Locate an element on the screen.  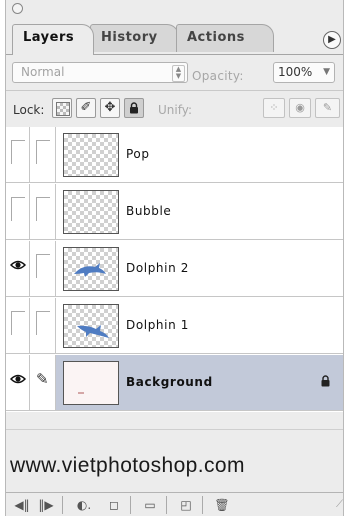
thumbnail-mark is located at coordinates (81, 393).